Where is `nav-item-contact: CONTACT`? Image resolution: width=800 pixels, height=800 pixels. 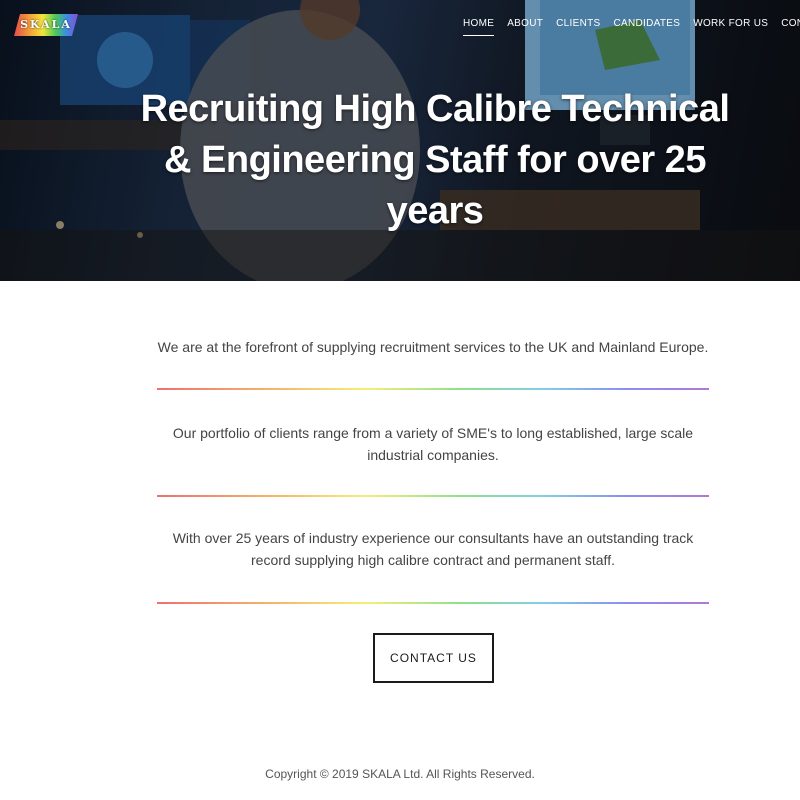 nav-item-contact: CONTACT is located at coordinates (790, 27).